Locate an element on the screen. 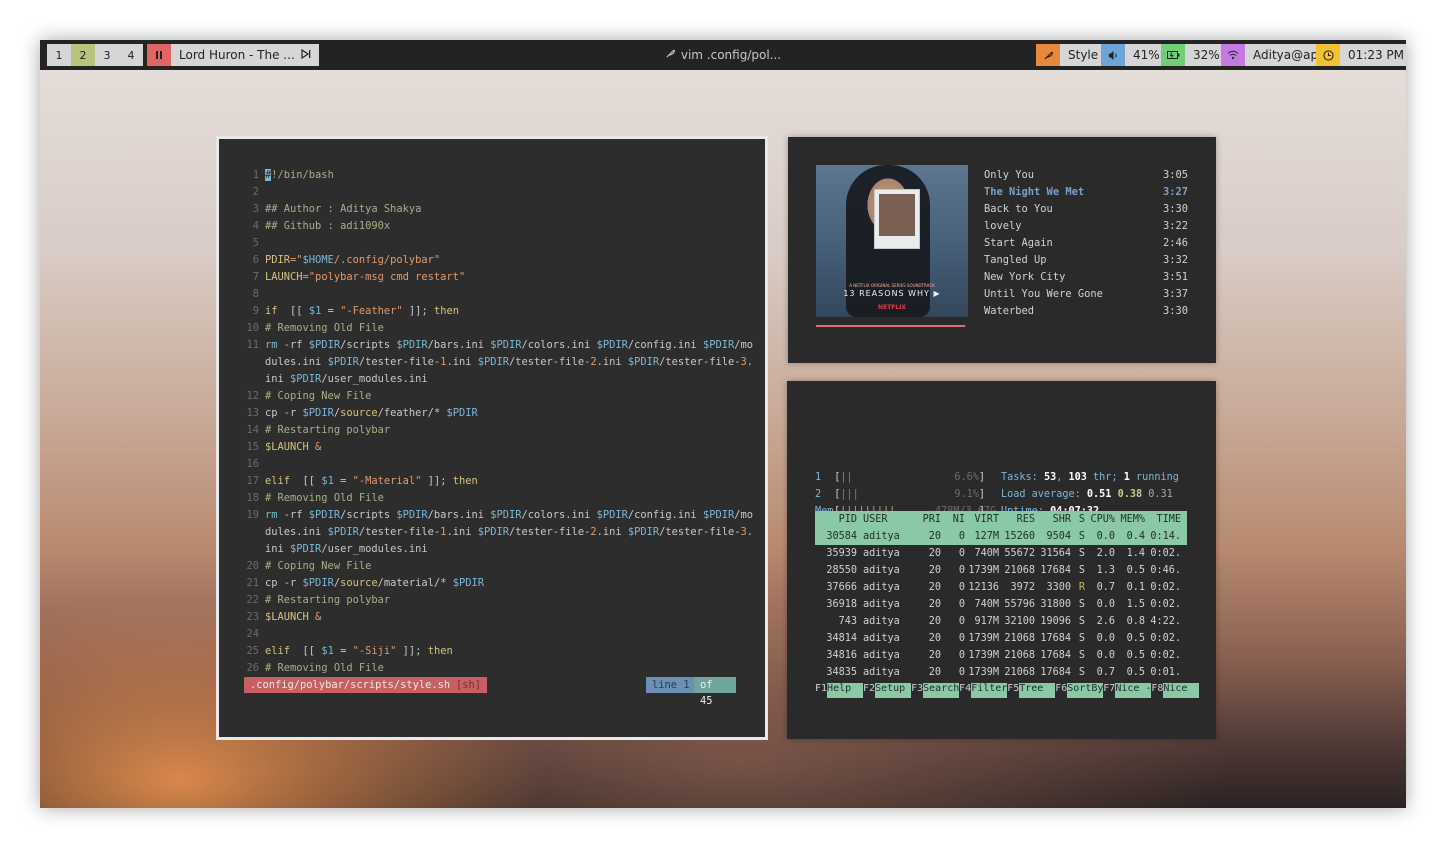  vim-line: 25 elif [[ $1 = "-Siji" ]]; then is located at coordinates (495, 651).